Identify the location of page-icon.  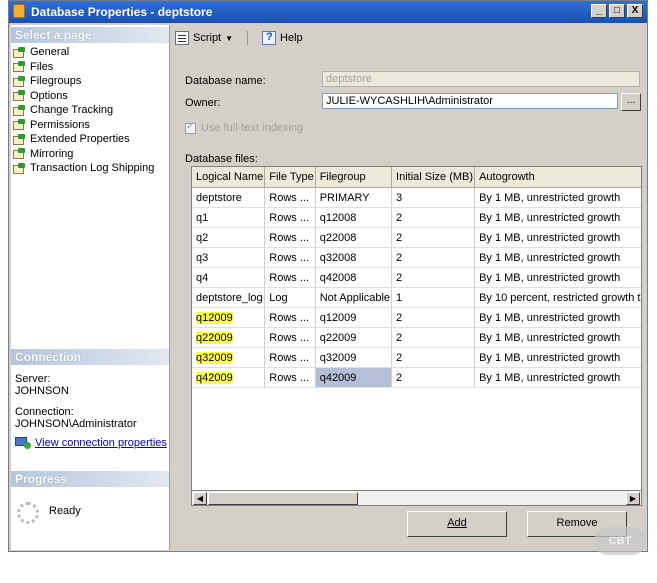
(19, 168).